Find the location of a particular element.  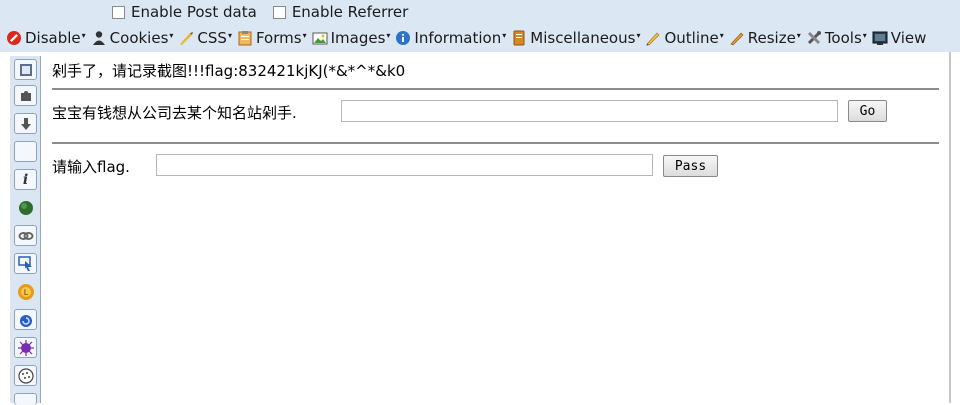

menu-css: CSS ▾ is located at coordinates (205, 38).